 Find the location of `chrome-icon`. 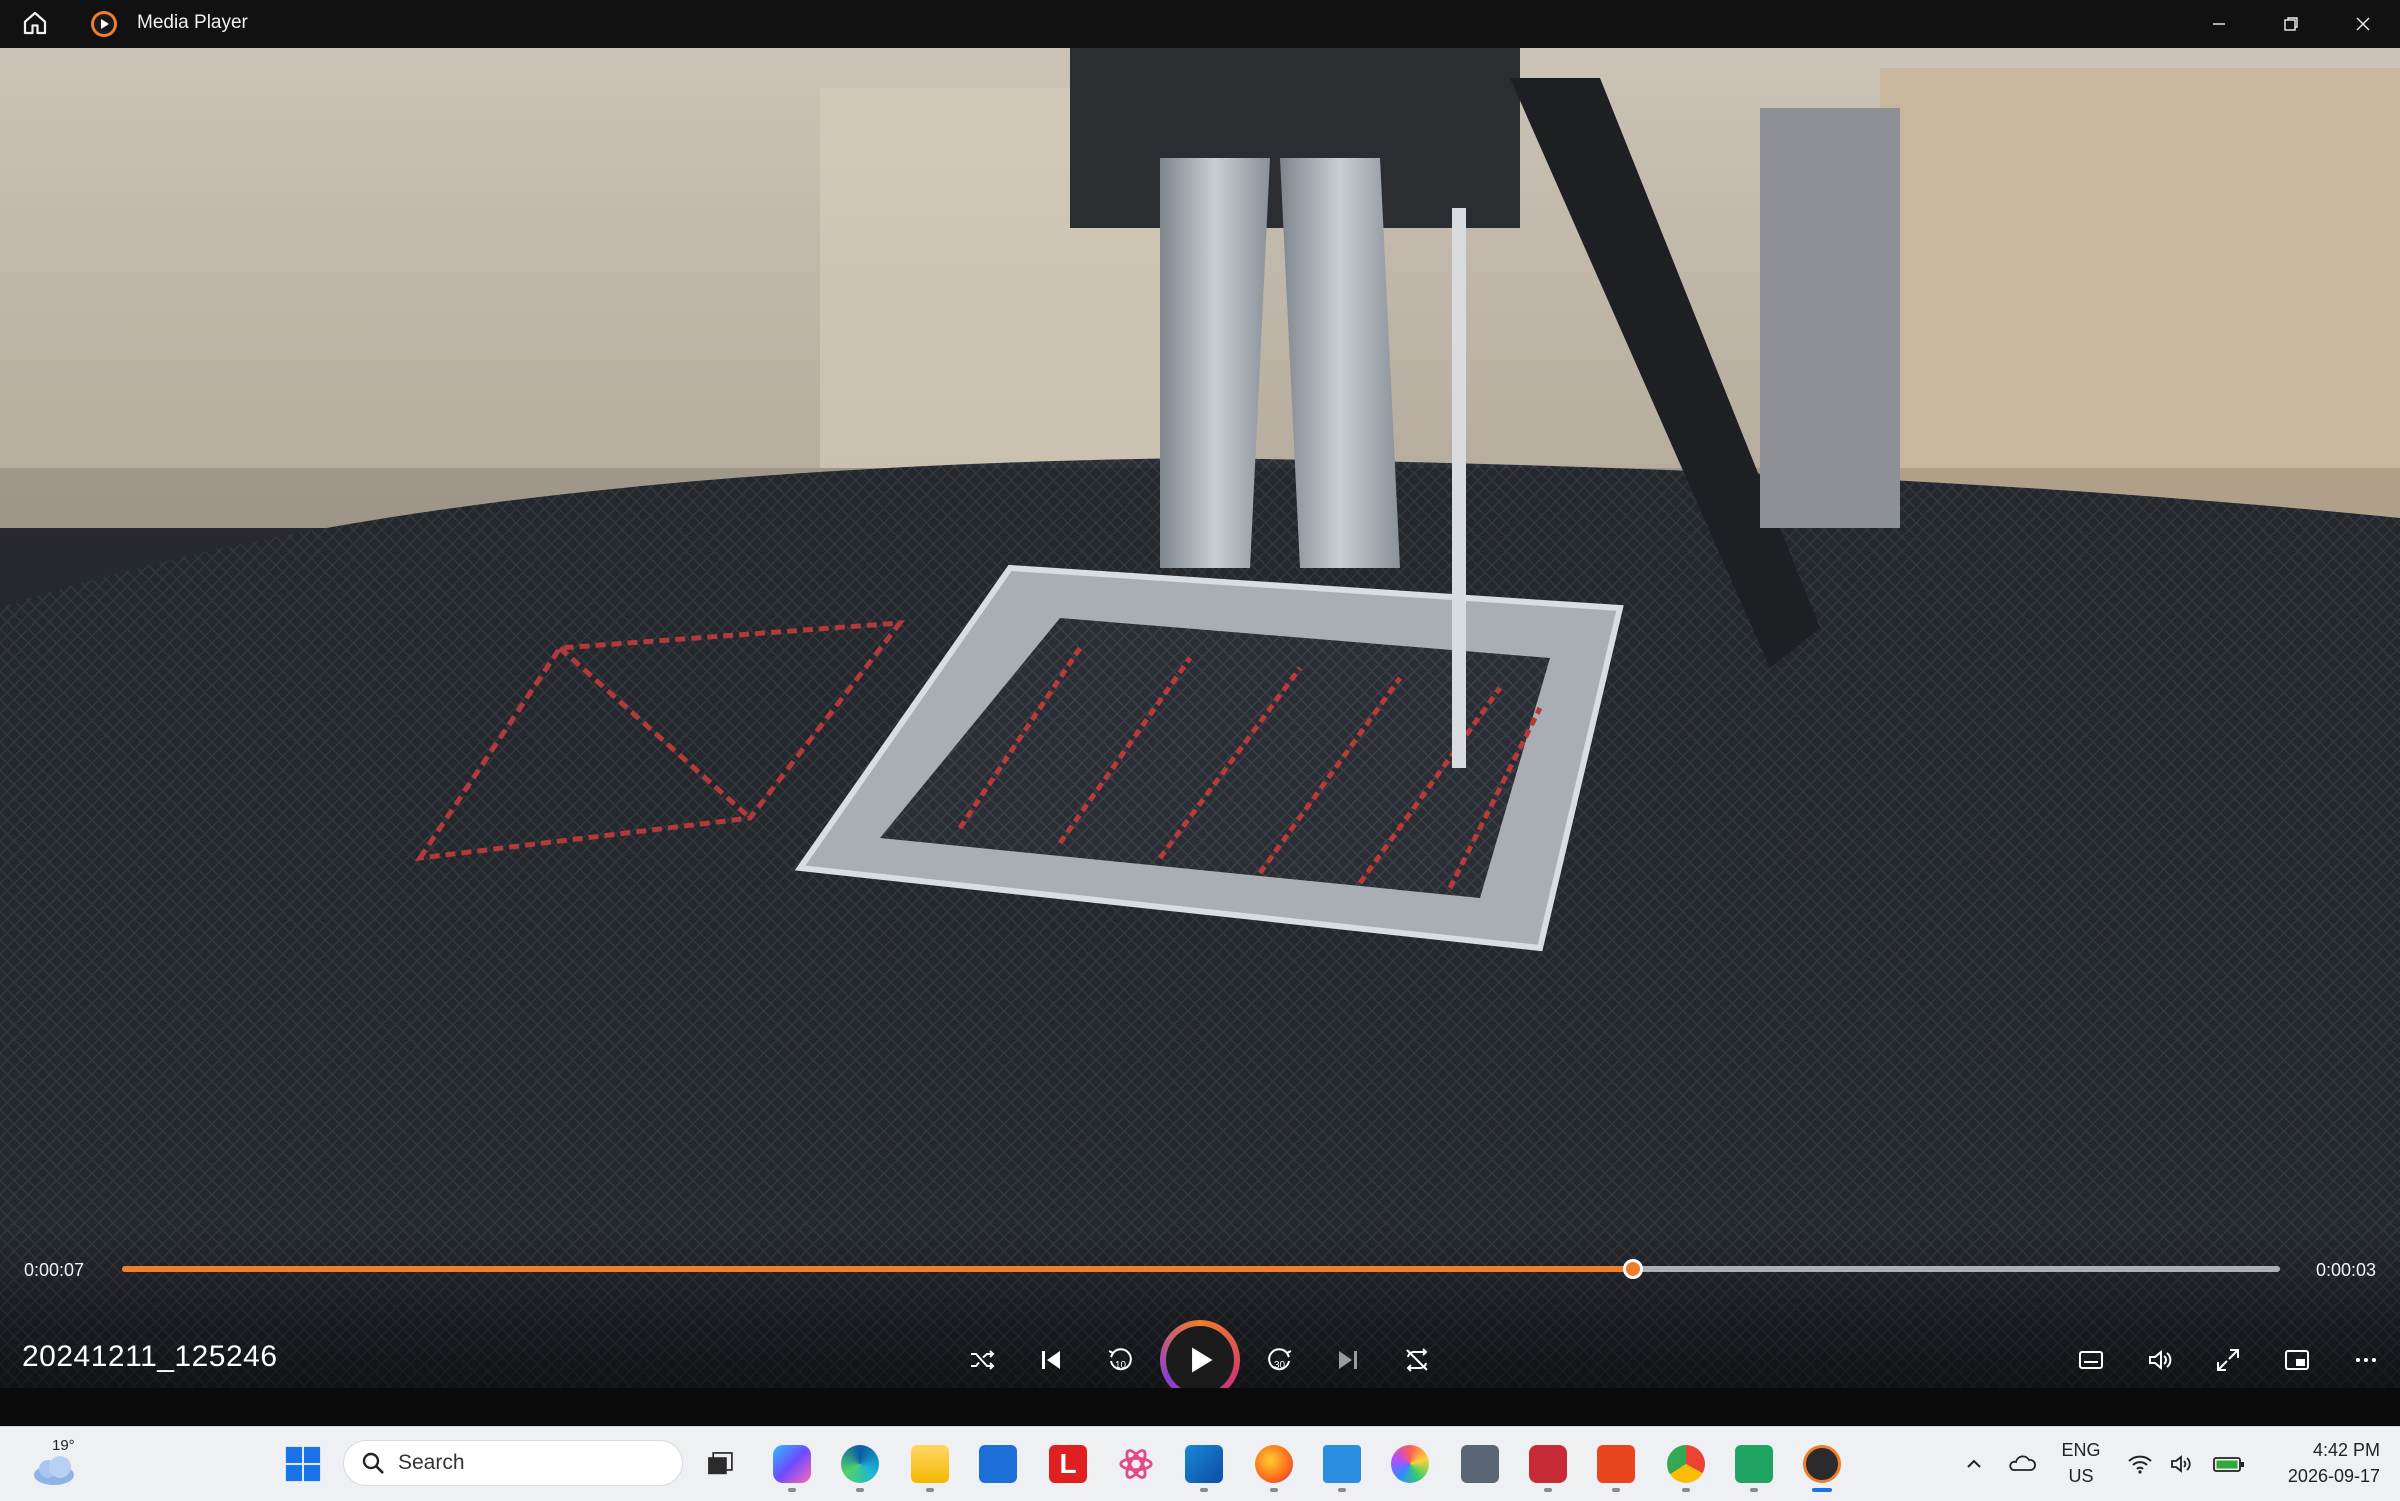

chrome-icon is located at coordinates (1686, 1466).